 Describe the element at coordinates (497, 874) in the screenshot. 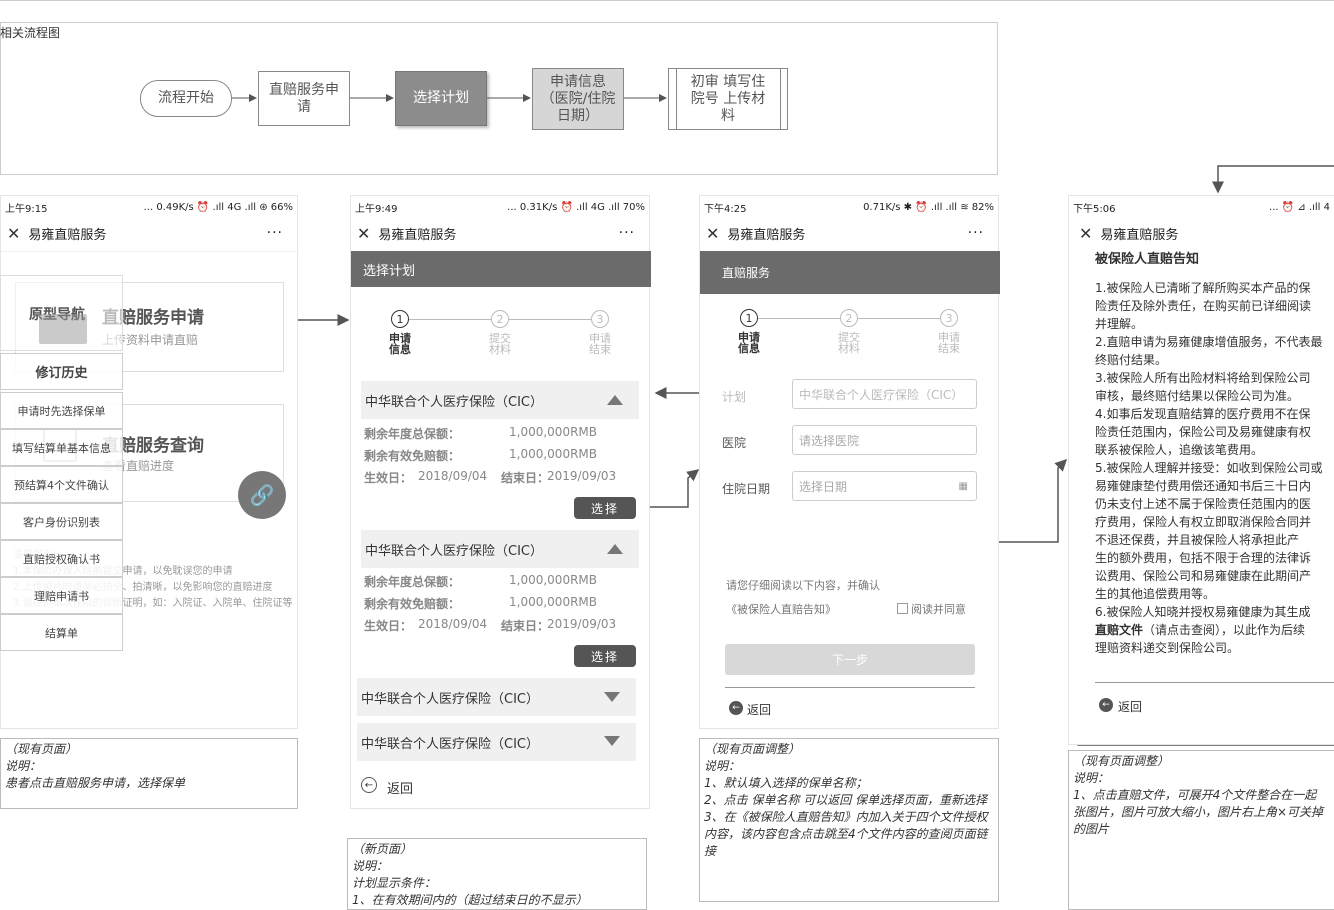

I see `note-2: （新页面） 说明： 计划显示条件： 1、在有效期间内的（超过结束日的不显示）` at that location.